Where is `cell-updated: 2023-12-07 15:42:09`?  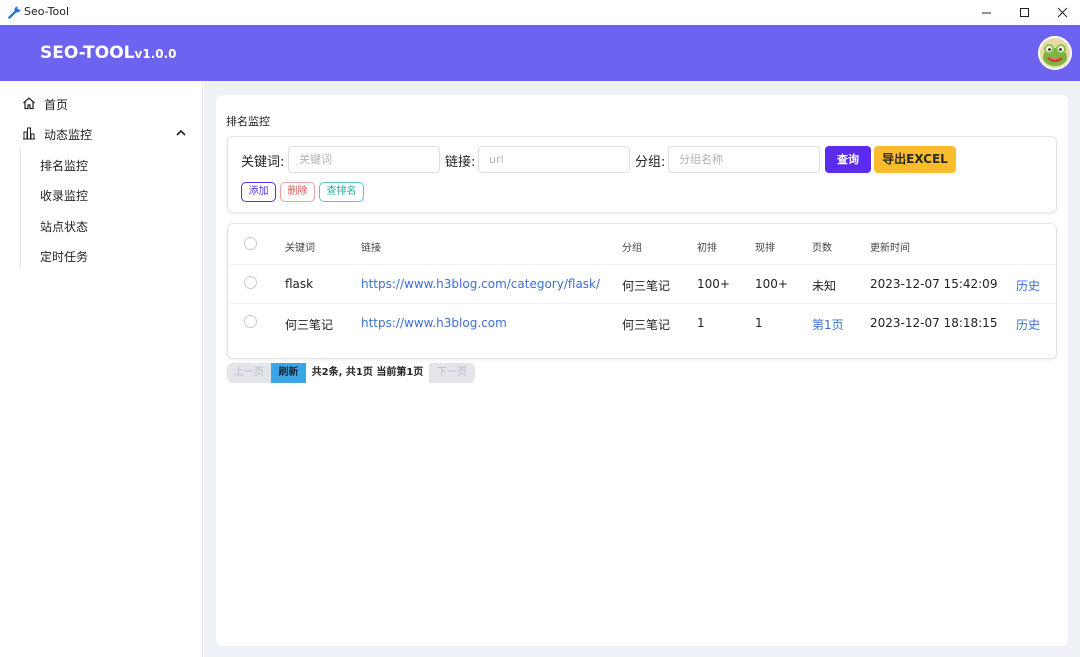
cell-updated: 2023-12-07 15:42:09 is located at coordinates (934, 284).